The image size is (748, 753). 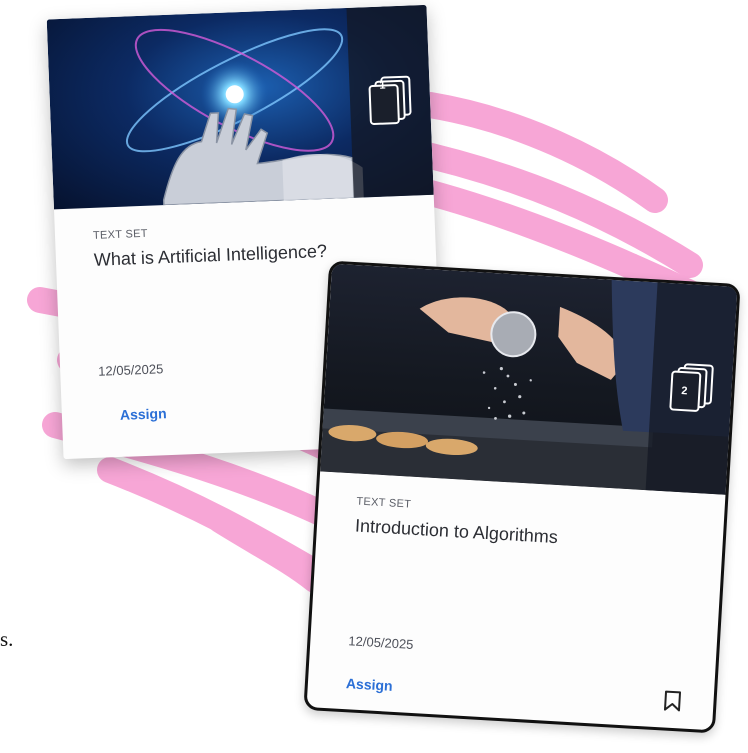 I want to click on card-title: Introduction to Algorithms, so click(x=528, y=535).